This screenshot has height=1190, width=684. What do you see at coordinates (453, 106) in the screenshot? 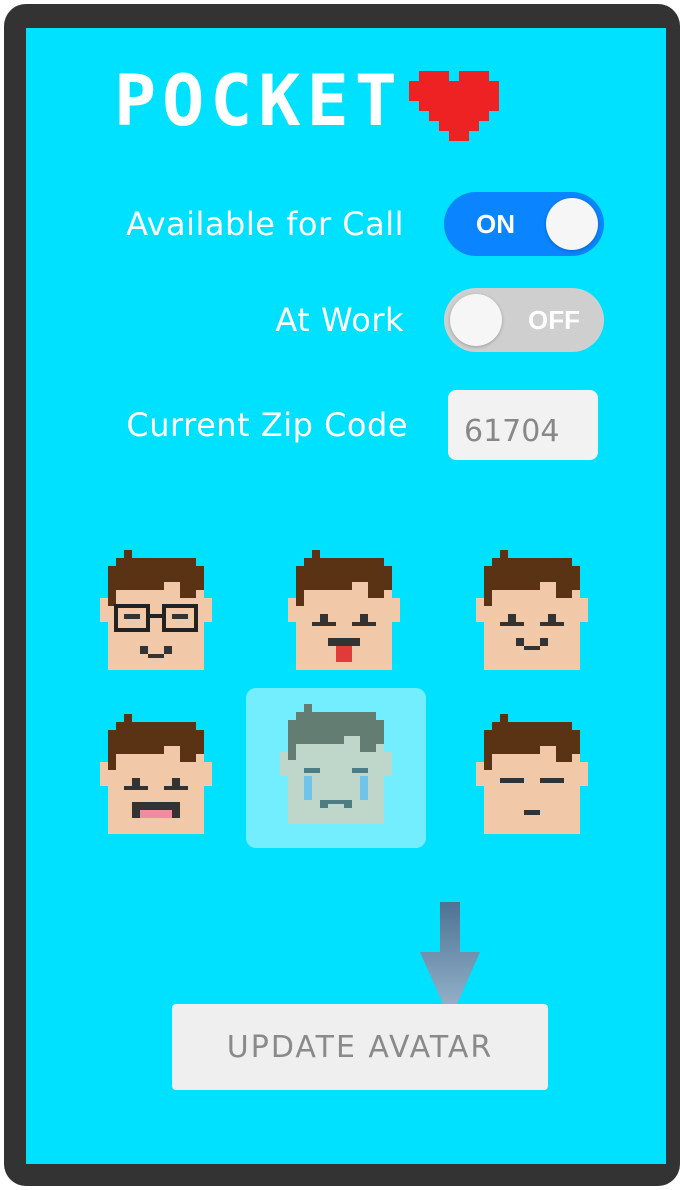
I see `pixel-heart-icon` at bounding box center [453, 106].